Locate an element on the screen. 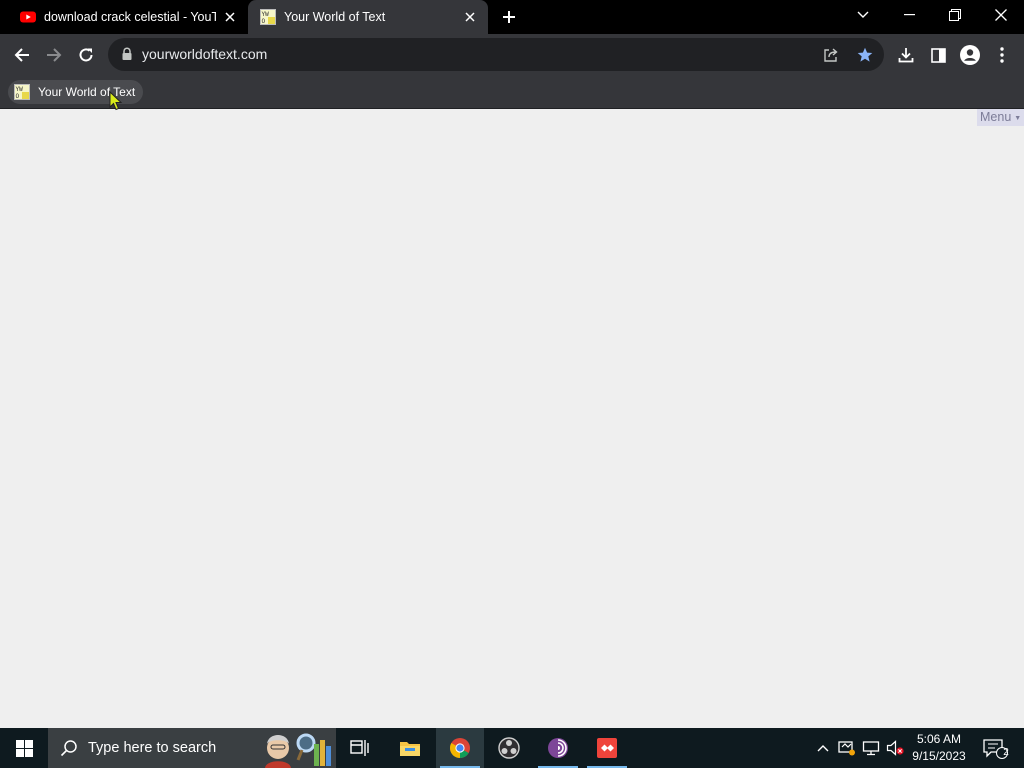 The image size is (1024, 768). bookmark-star-icon is located at coordinates (865, 55).